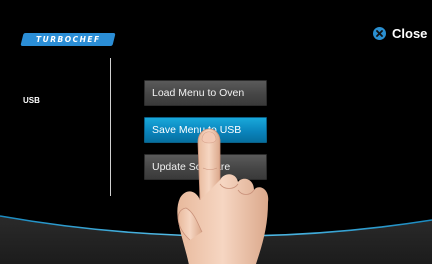 The image size is (432, 264). Describe the element at coordinates (410, 33) in the screenshot. I see `close-label: Close` at that location.